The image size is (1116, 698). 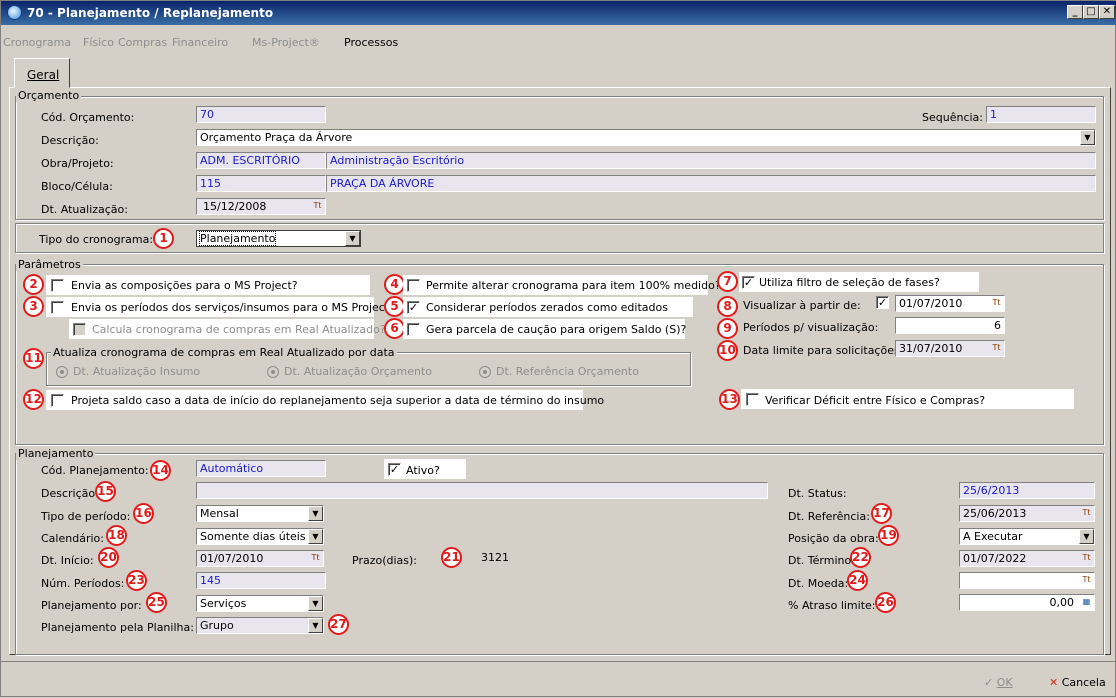 What do you see at coordinates (33, 306) in the screenshot?
I see `badge-3: 3` at bounding box center [33, 306].